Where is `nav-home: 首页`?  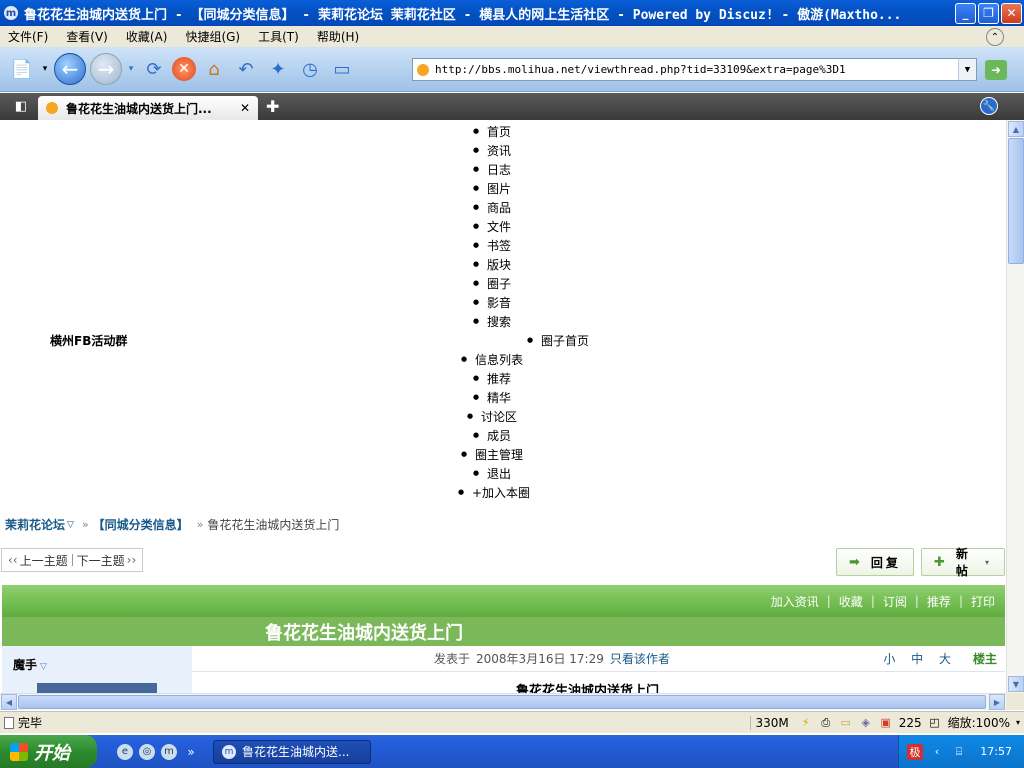 nav-home: 首页 is located at coordinates (492, 131).